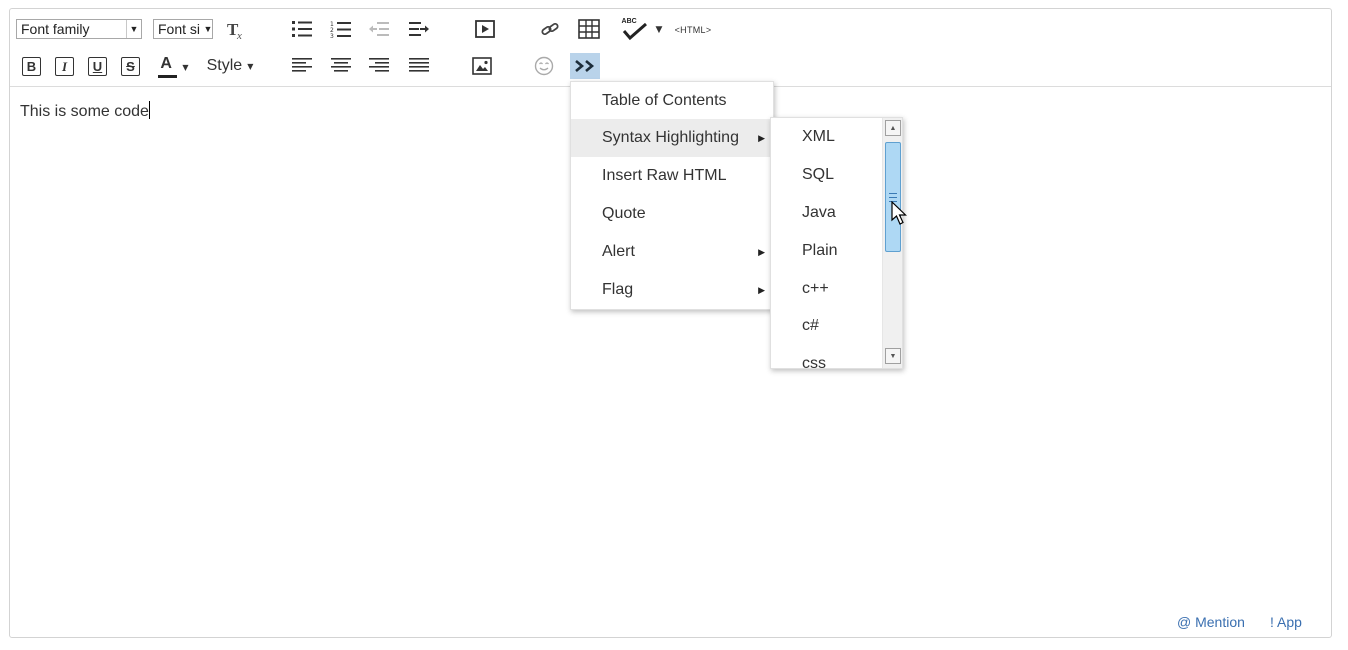 This screenshot has width=1348, height=650. I want to click on insert-media-button, so click(485, 29).